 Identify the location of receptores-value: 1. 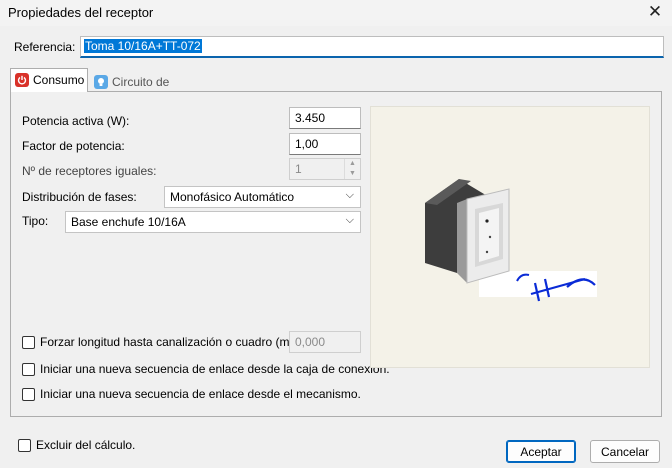
(298, 169).